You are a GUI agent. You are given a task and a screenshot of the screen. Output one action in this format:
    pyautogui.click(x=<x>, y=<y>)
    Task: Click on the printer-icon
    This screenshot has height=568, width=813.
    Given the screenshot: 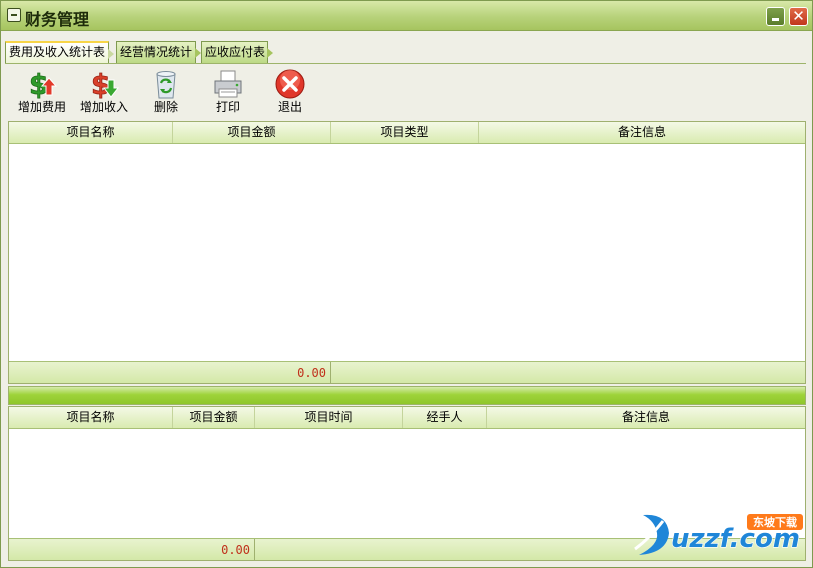 What is the action you would take?
    pyautogui.click(x=228, y=84)
    